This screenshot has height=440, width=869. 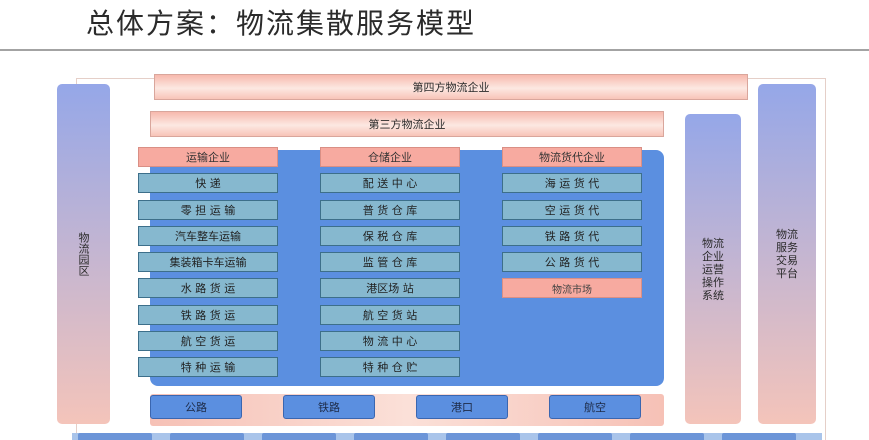 I want to click on pillar-operations-system-label: 物流企业运营操作系统, so click(x=713, y=269).